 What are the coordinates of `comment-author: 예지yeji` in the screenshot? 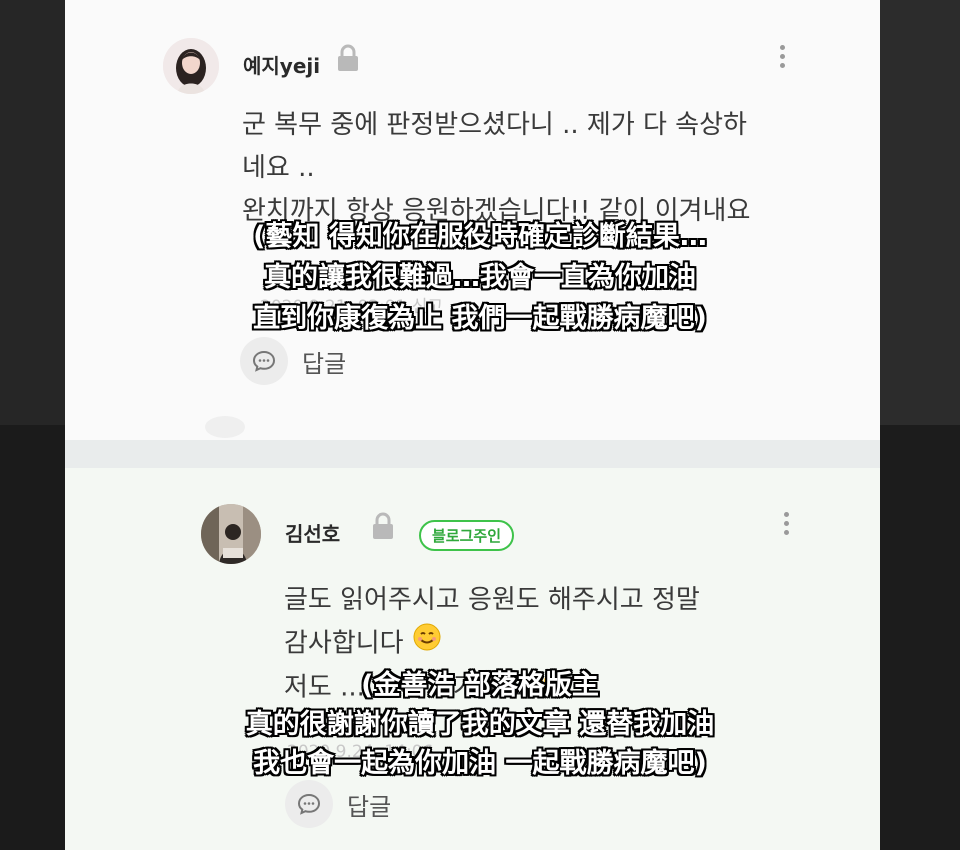 It's located at (281, 64).